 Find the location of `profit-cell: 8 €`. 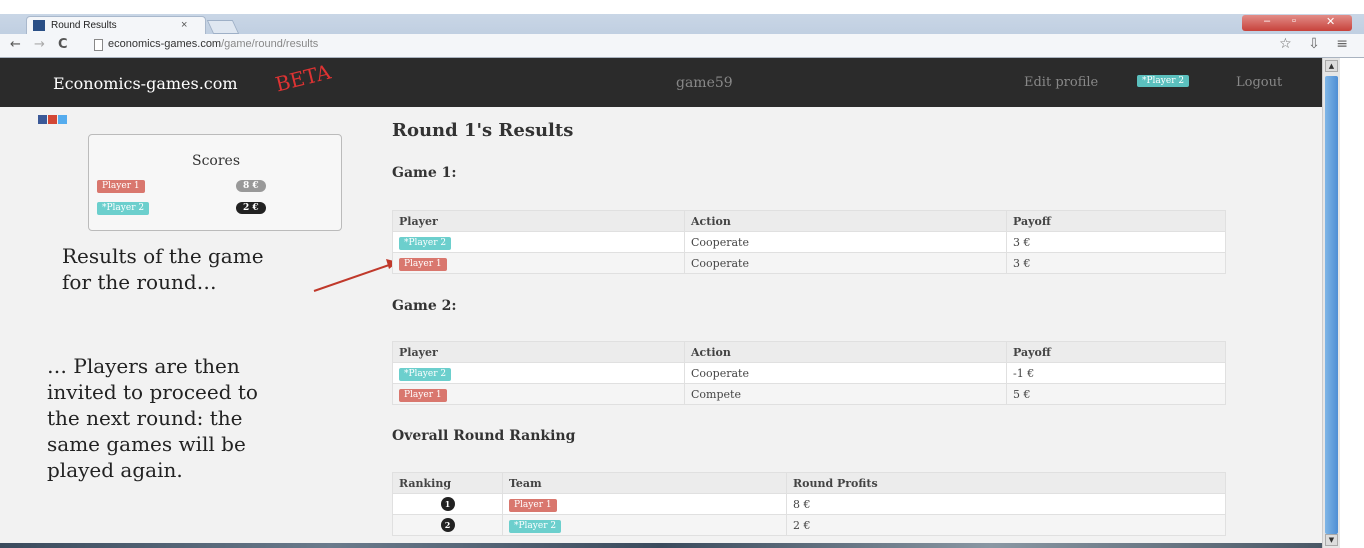

profit-cell: 8 € is located at coordinates (1006, 504).